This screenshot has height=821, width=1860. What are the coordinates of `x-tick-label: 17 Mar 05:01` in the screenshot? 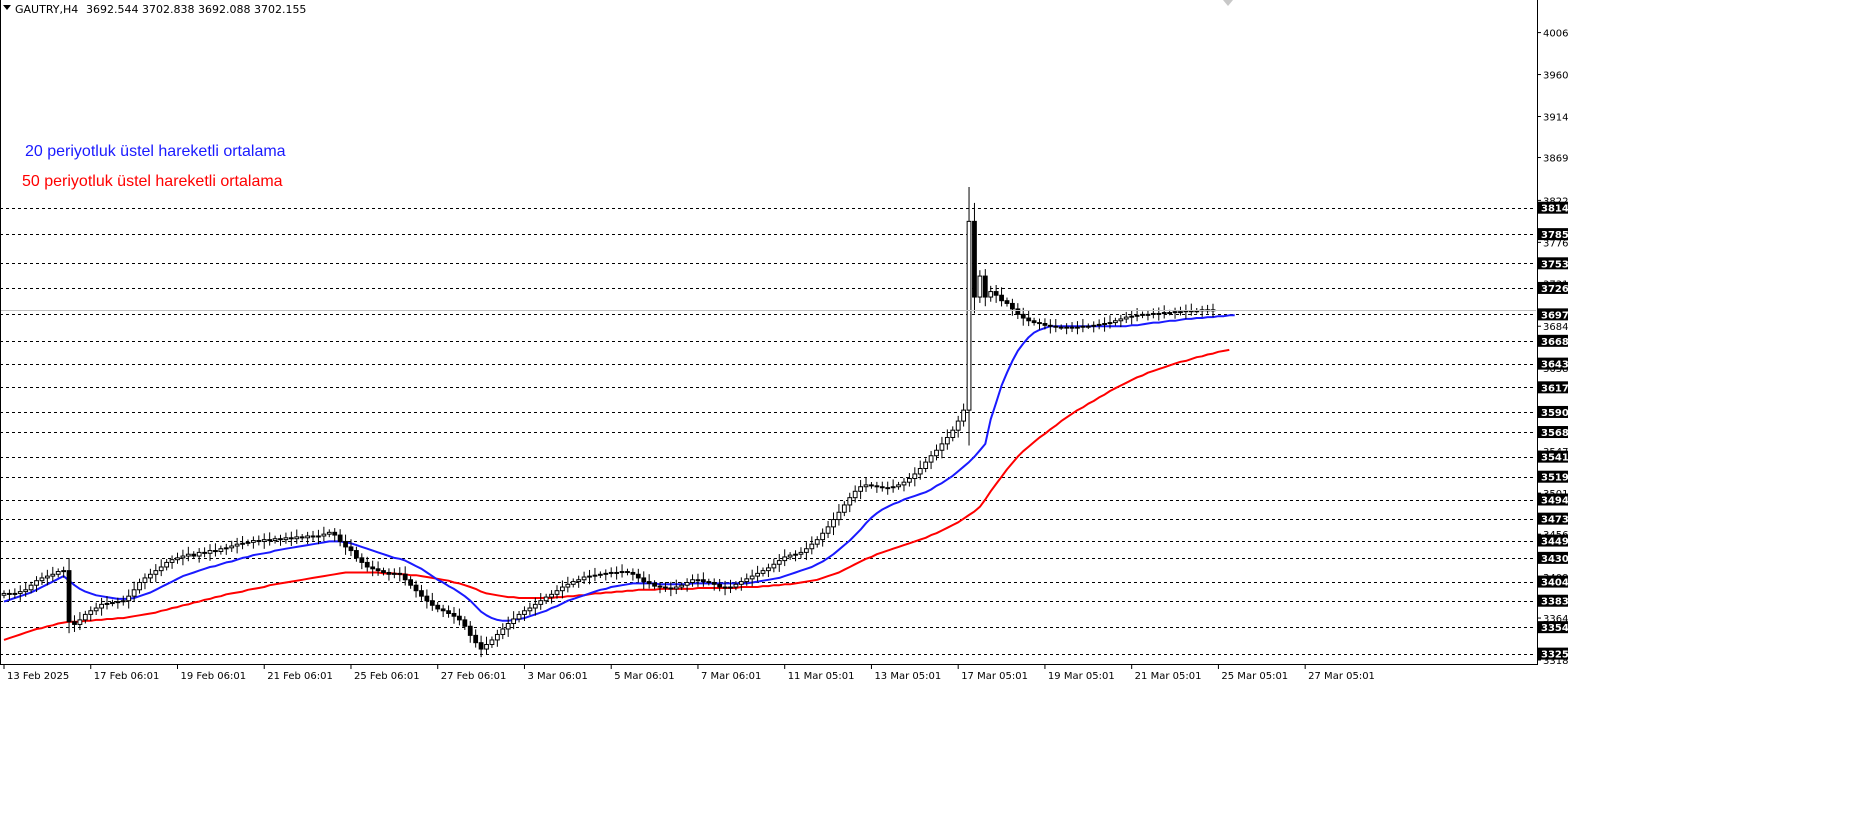 It's located at (994, 676).